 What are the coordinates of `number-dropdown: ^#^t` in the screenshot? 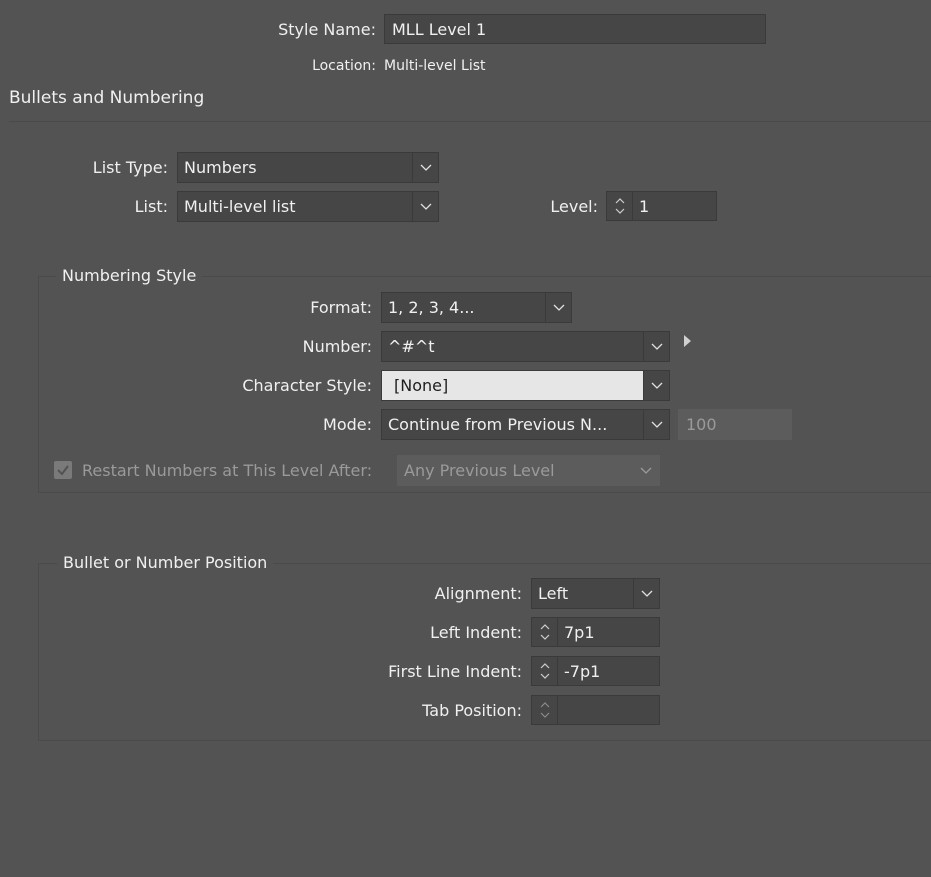 It's located at (525, 346).